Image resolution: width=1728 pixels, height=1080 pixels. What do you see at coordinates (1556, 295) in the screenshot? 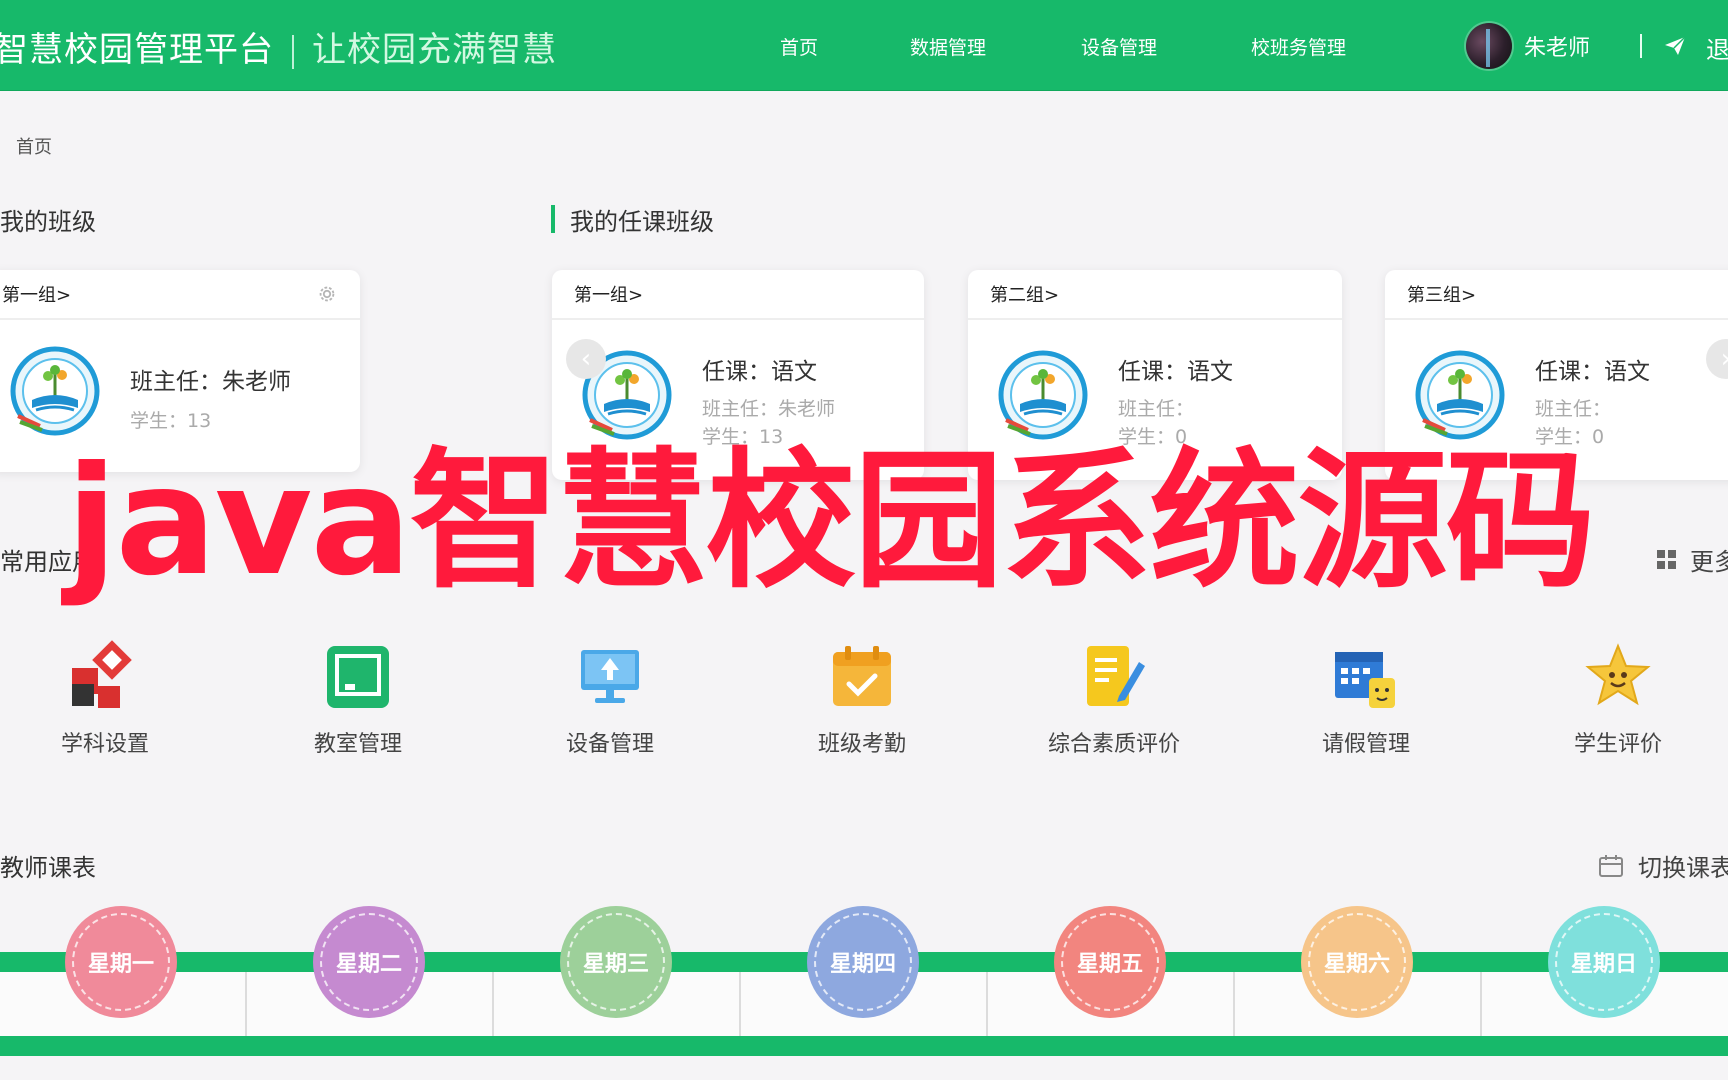
I see `card-group-link: 第三组>` at bounding box center [1556, 295].